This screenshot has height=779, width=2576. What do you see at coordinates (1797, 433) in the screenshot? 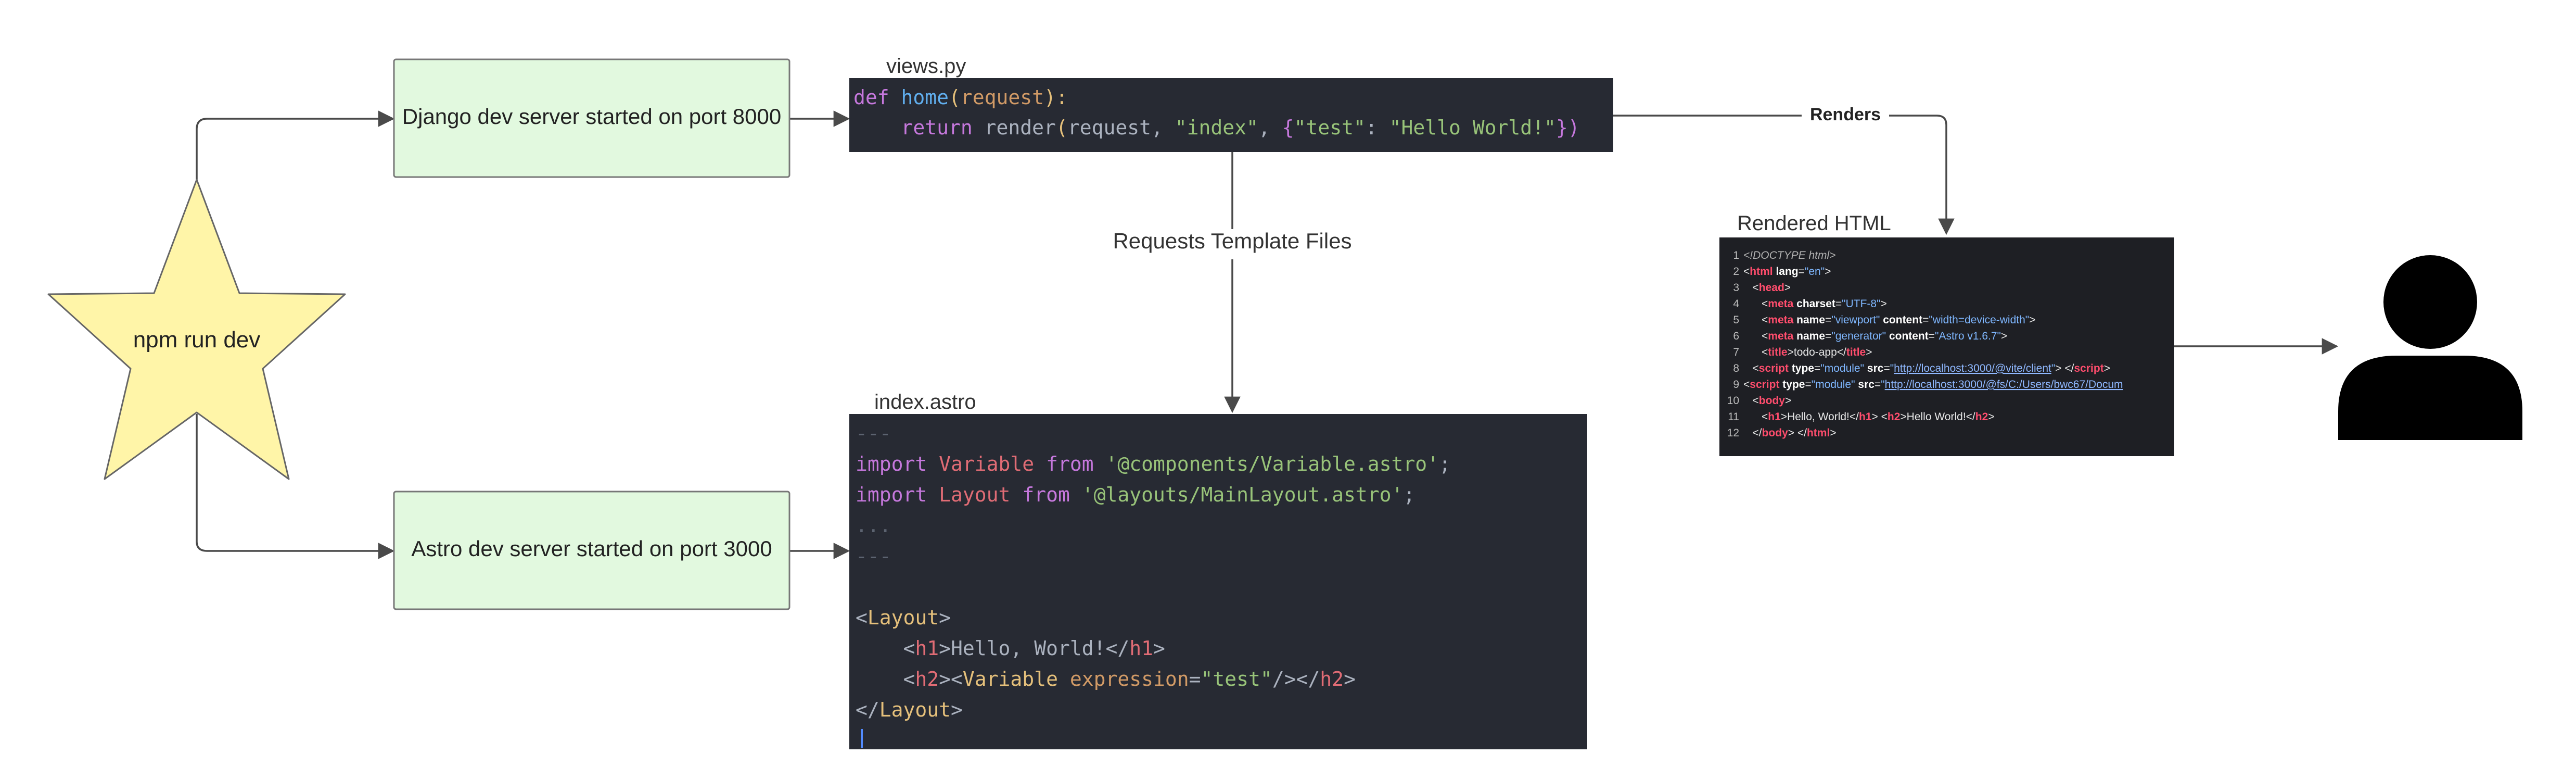
I see `code-token: > </` at bounding box center [1797, 433].